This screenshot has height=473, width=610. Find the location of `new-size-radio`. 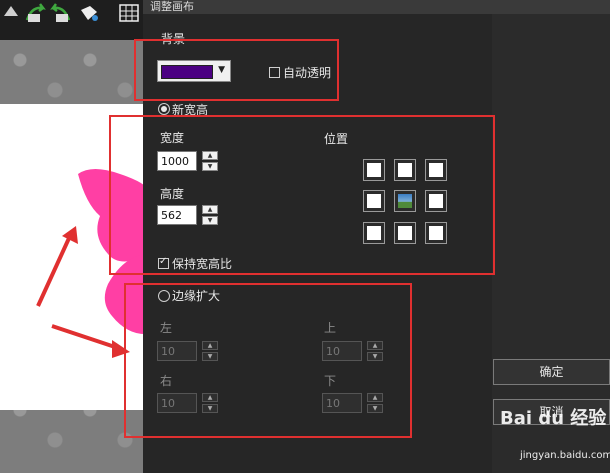

new-size-radio is located at coordinates (164, 109).